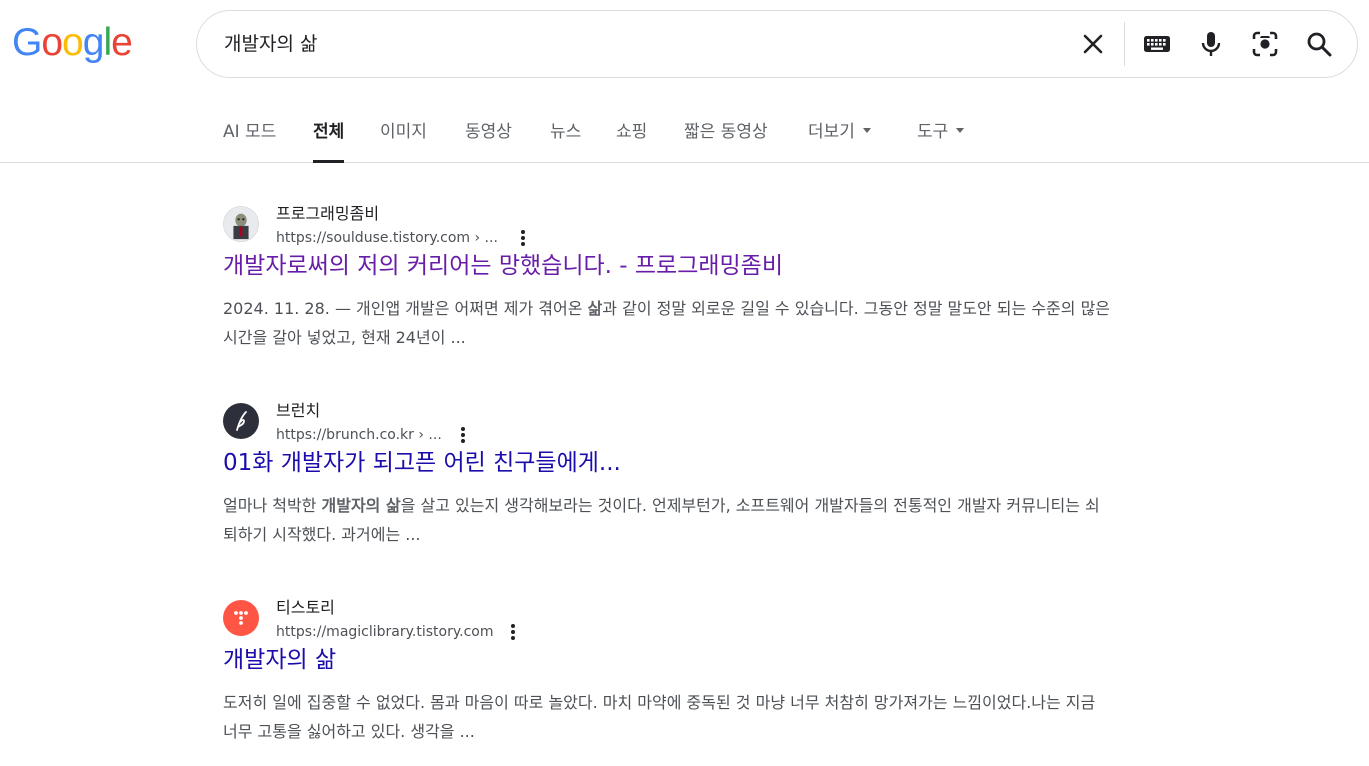  Describe the element at coordinates (122, 42) in the screenshot. I see `logo-letter: e` at that location.